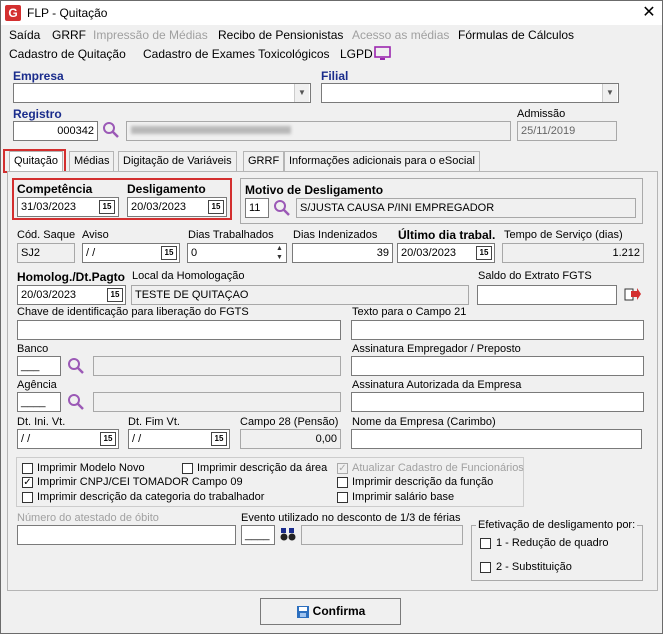 This screenshot has width=663, height=634. Describe the element at coordinates (27, 468) in the screenshot. I see `modelo-novo-checkbox` at that location.